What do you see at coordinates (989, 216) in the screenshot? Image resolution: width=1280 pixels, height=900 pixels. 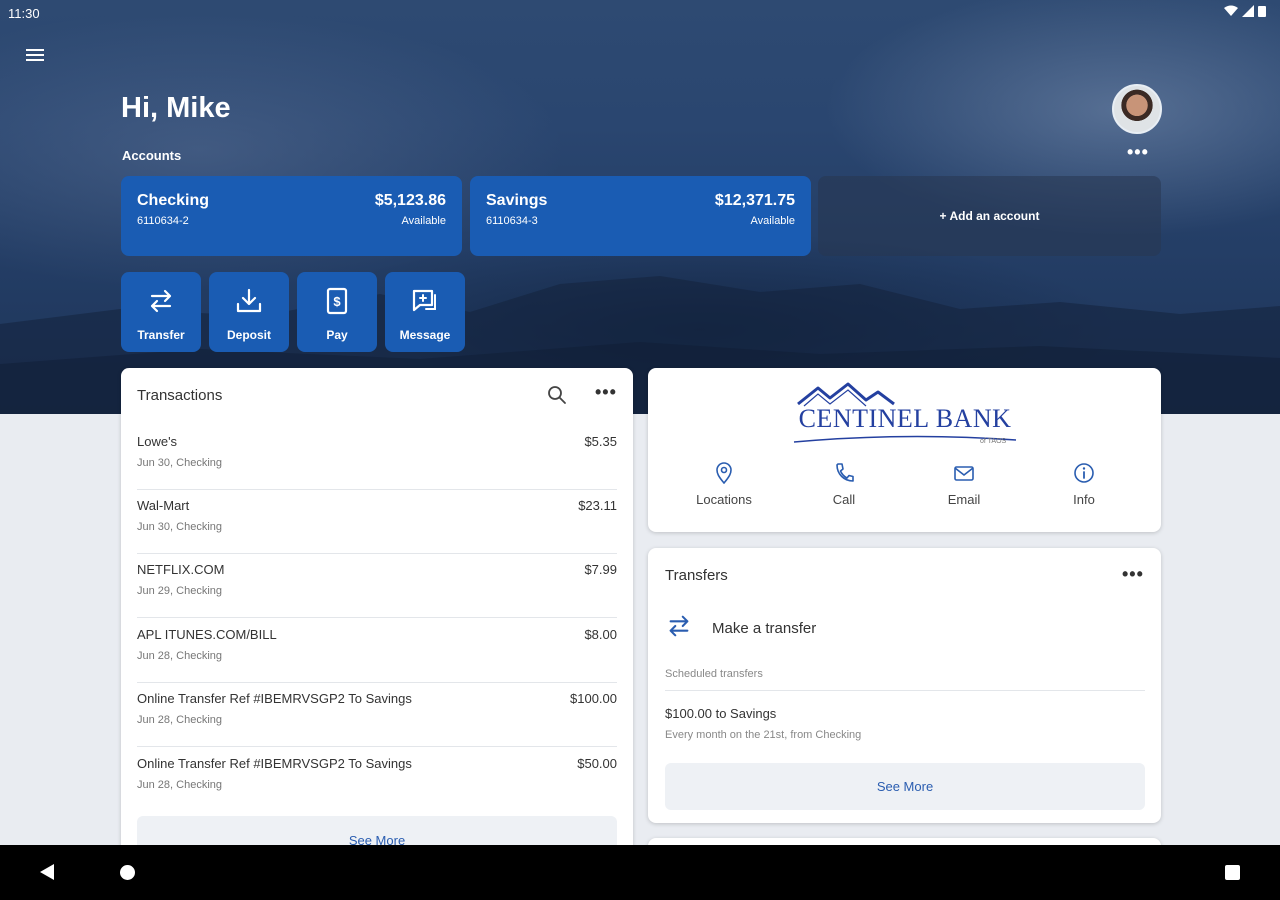 I see `add-account-button: + Add an account` at bounding box center [989, 216].